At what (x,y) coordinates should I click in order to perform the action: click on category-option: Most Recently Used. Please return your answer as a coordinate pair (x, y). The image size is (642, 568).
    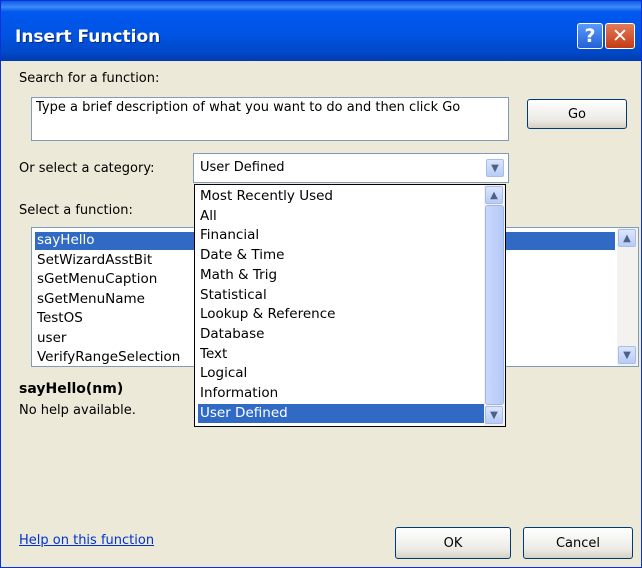
    Looking at the image, I should click on (341, 196).